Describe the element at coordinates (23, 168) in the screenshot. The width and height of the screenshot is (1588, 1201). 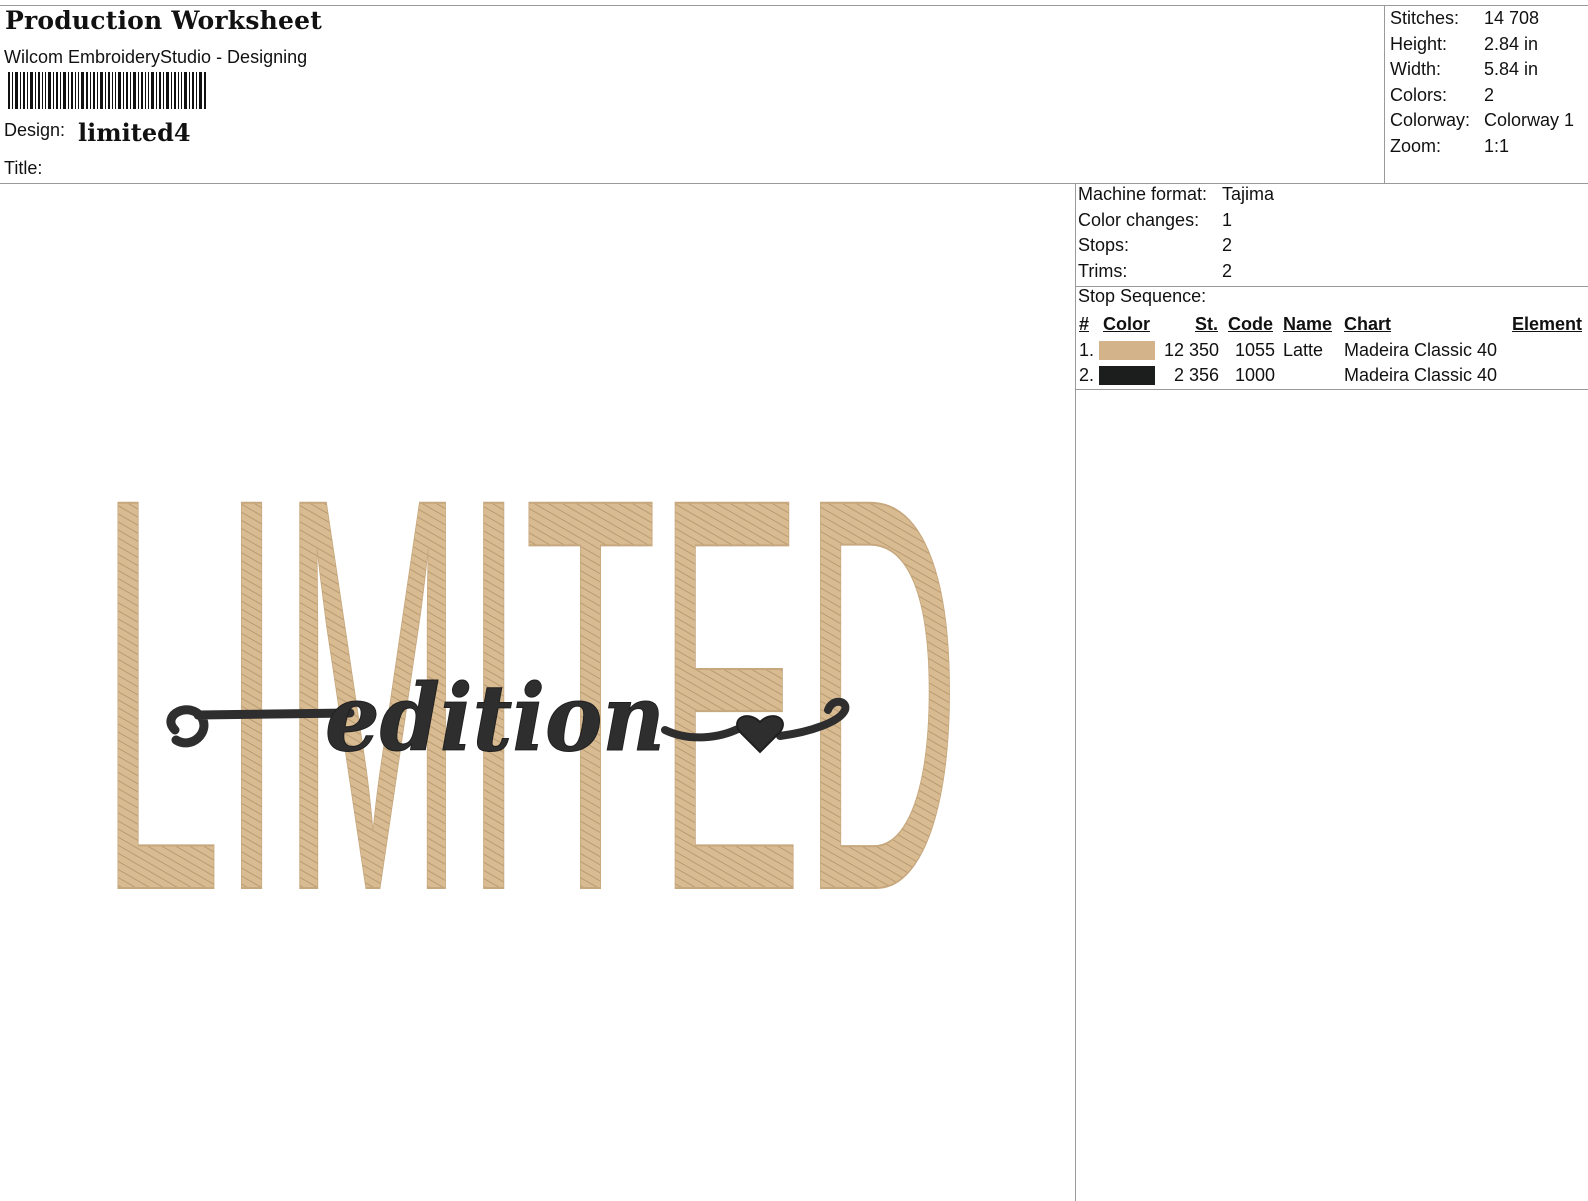
I see `title-label: Title:` at that location.